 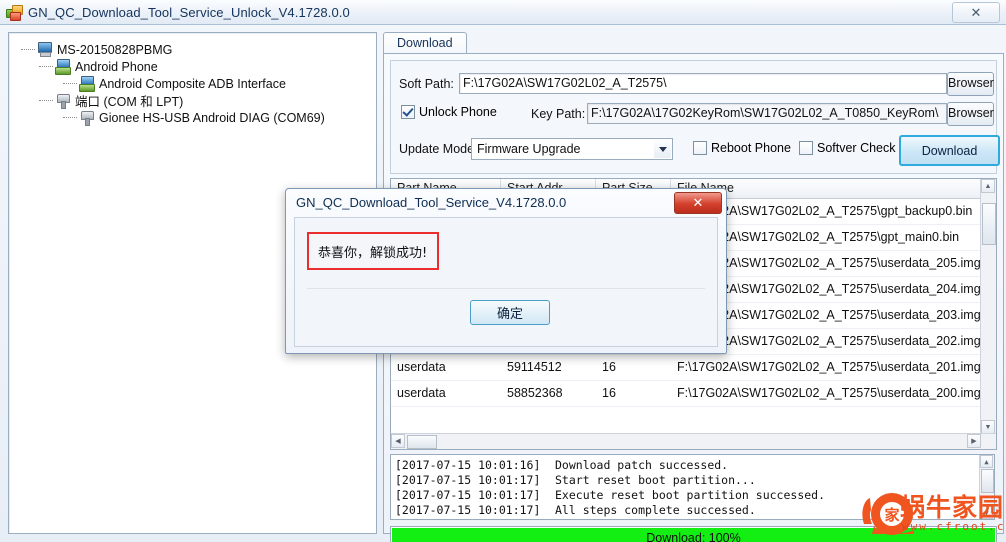 I want to click on softver-check-label: Softver Check, so click(x=856, y=148).